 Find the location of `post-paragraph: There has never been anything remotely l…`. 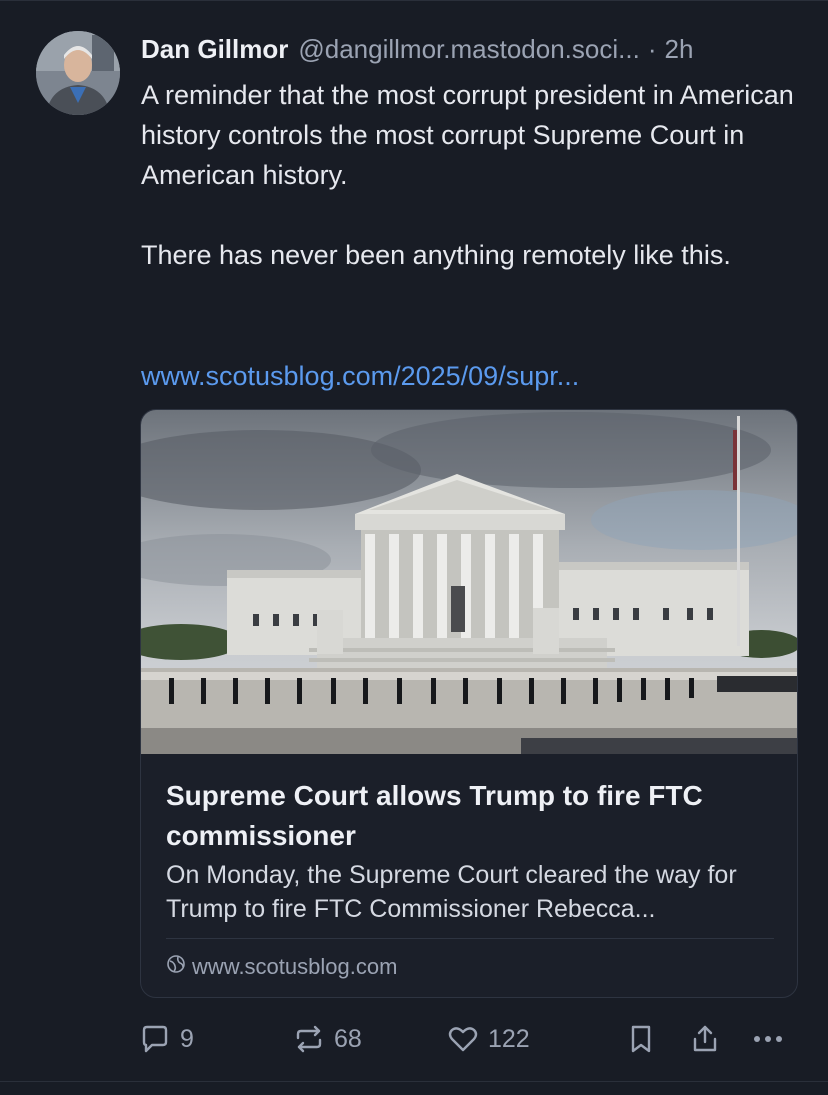

post-paragraph: There has never been anything remotely l… is located at coordinates (436, 255).